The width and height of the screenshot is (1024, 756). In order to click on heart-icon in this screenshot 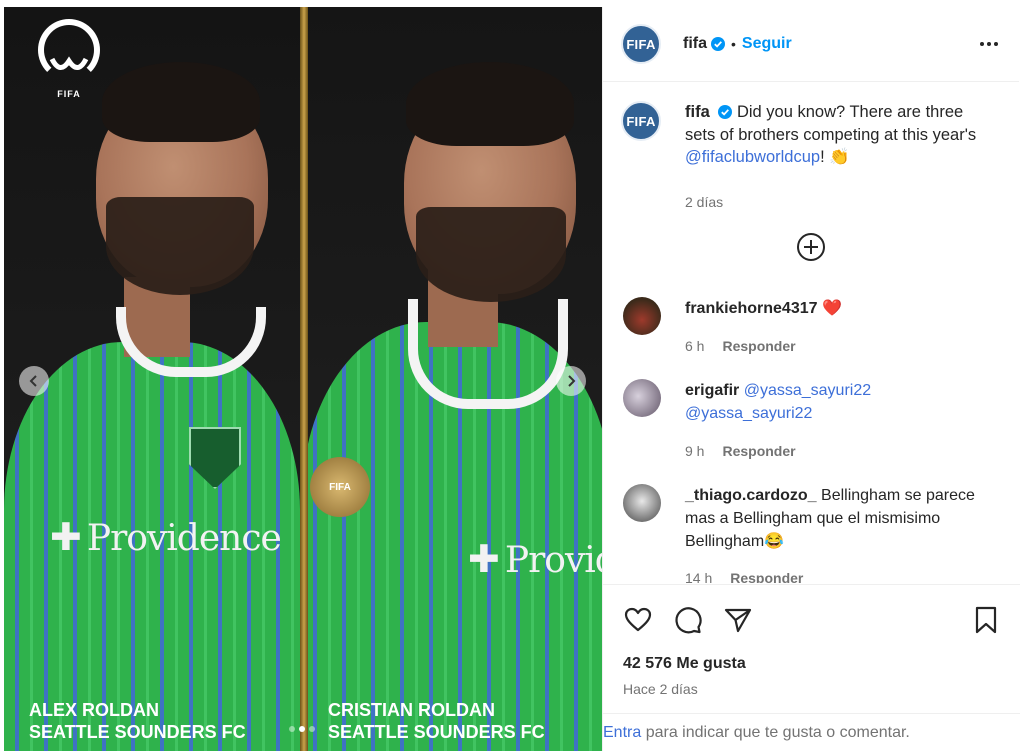, I will do `click(638, 619)`.